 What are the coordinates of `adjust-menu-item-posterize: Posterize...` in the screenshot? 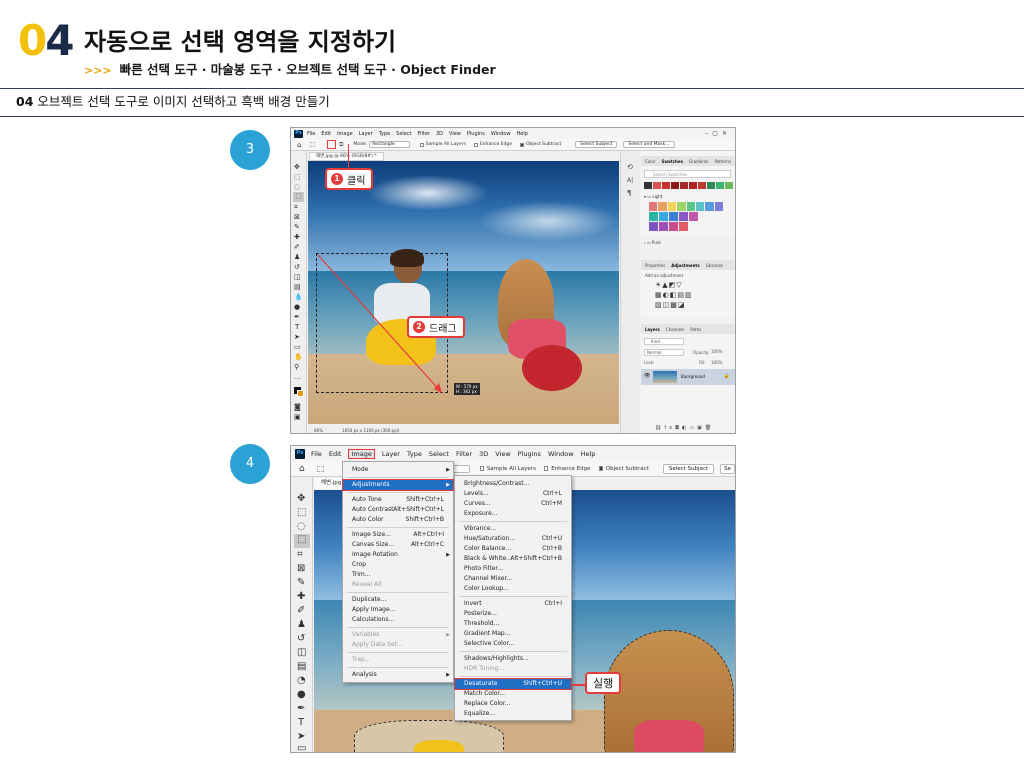 It's located at (513, 614).